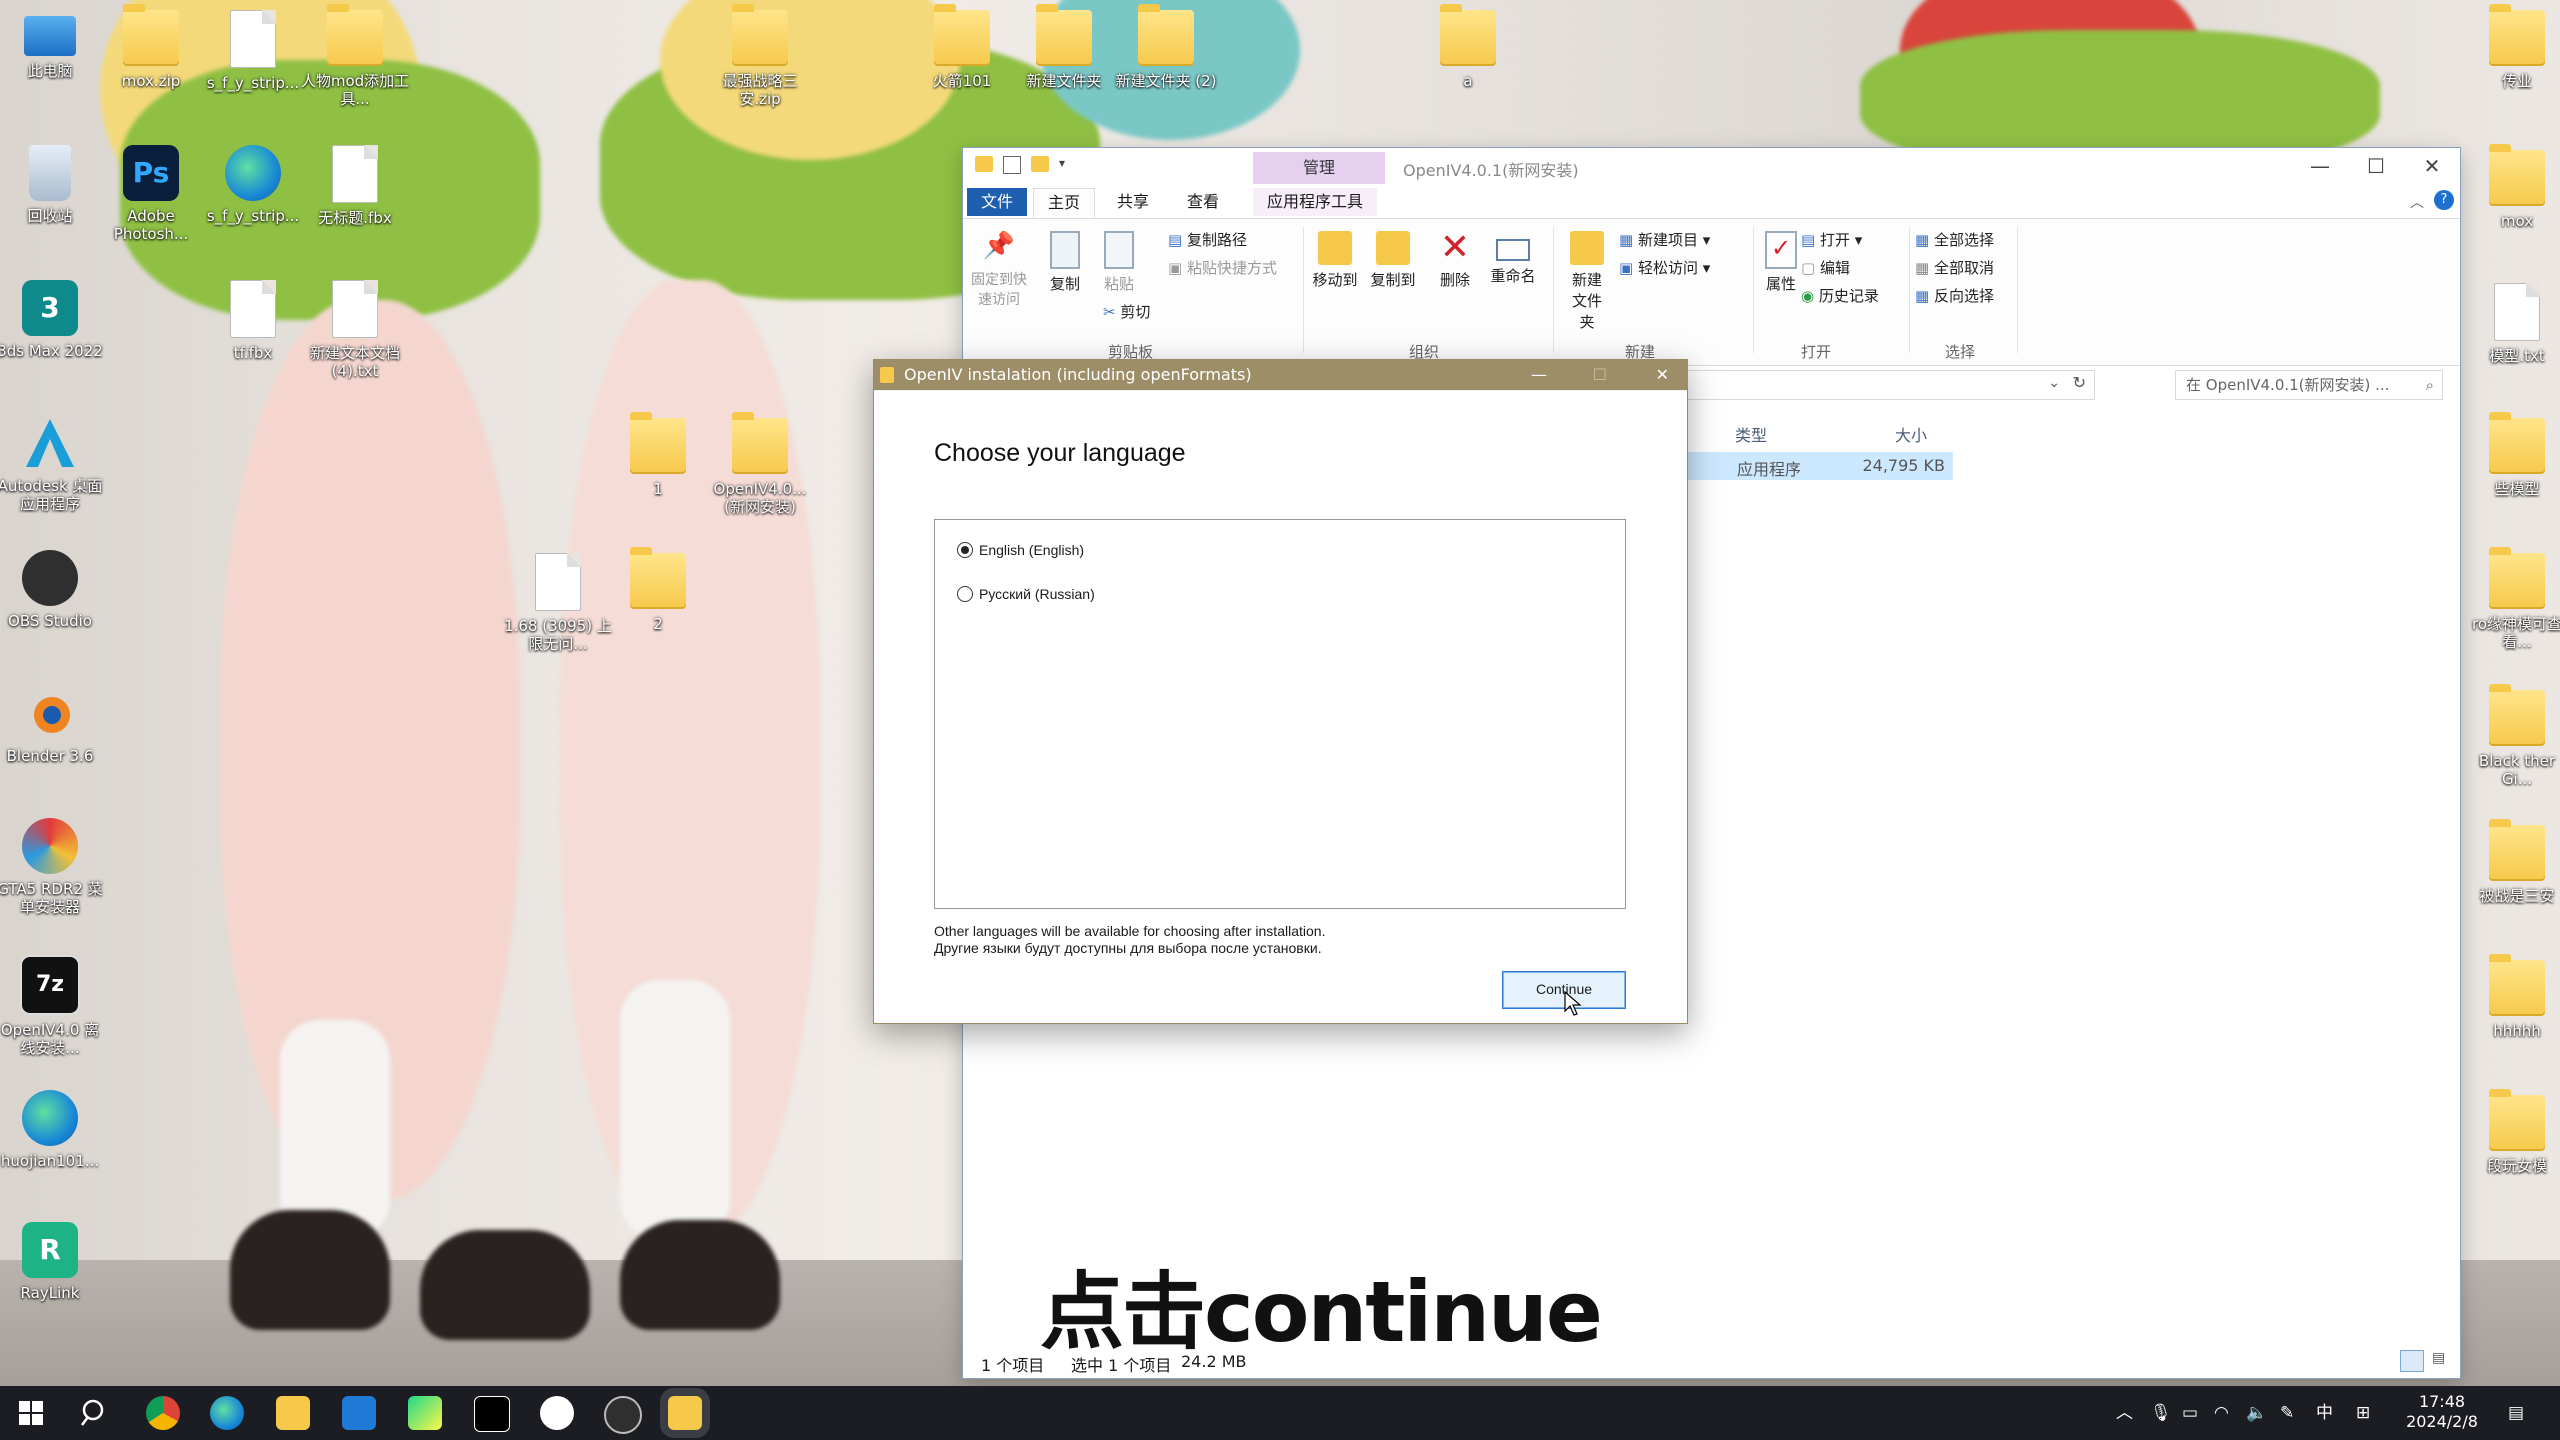  I want to click on copy-path-button: ▤ 复制路径, so click(1207, 239).